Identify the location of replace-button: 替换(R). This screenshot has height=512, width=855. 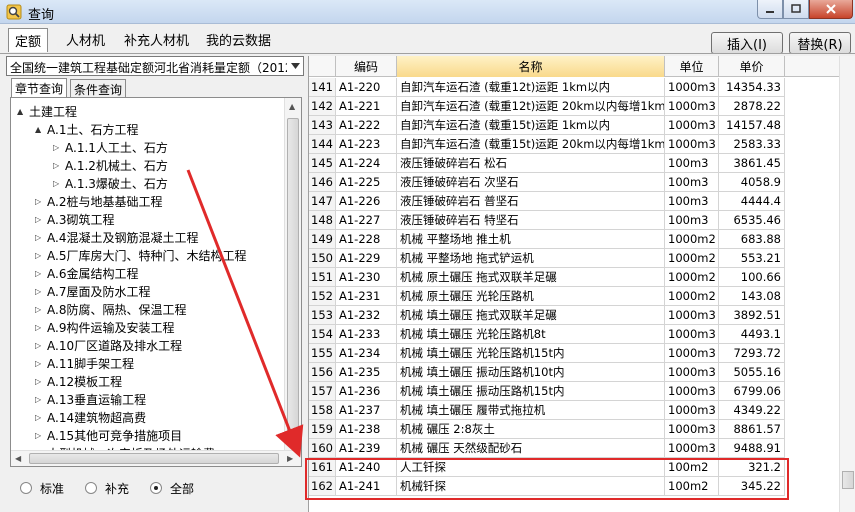
(820, 43).